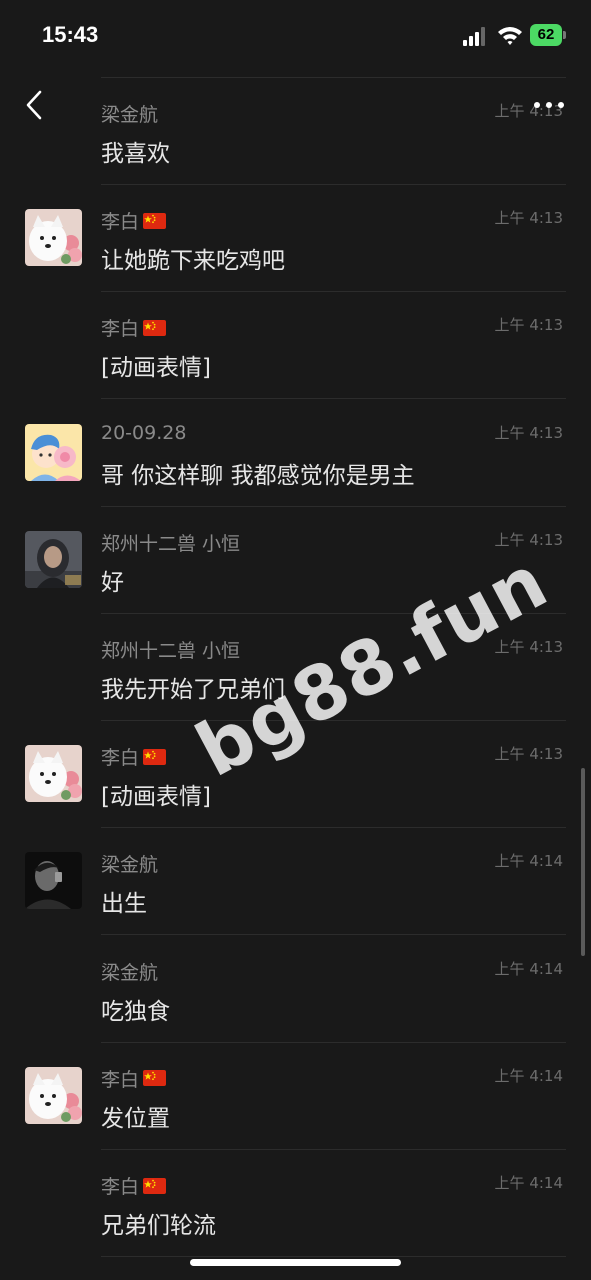 Image resolution: width=591 pixels, height=1280 pixels. I want to click on sender-name: 20-09.28, so click(143, 433).